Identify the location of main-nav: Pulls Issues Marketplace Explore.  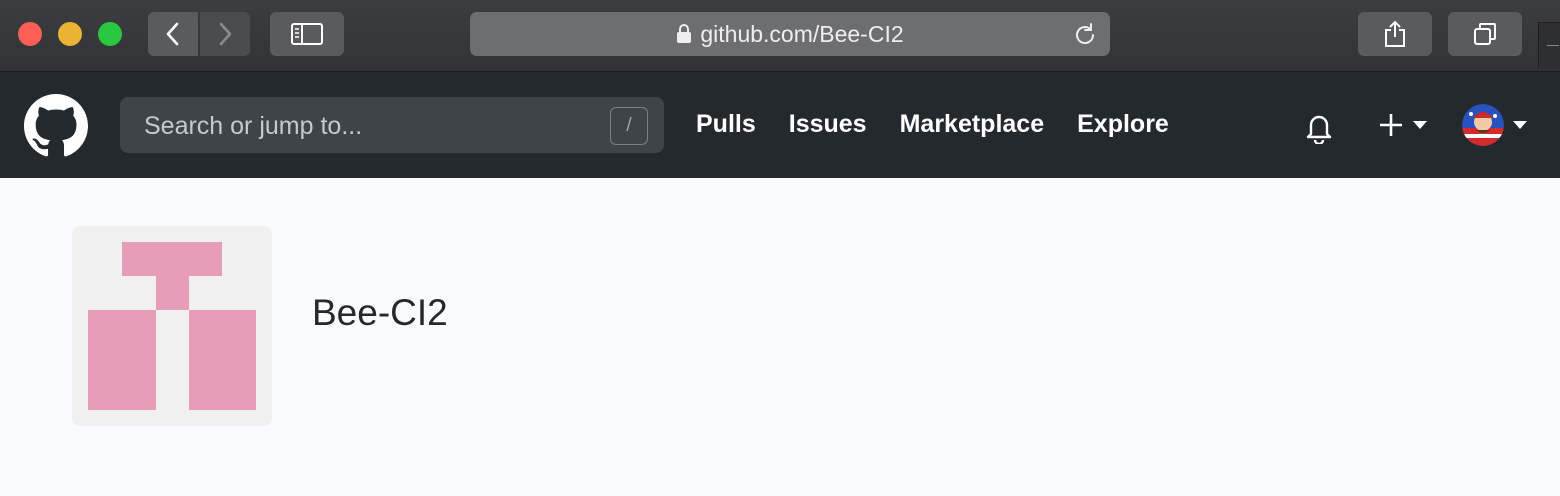
(932, 124).